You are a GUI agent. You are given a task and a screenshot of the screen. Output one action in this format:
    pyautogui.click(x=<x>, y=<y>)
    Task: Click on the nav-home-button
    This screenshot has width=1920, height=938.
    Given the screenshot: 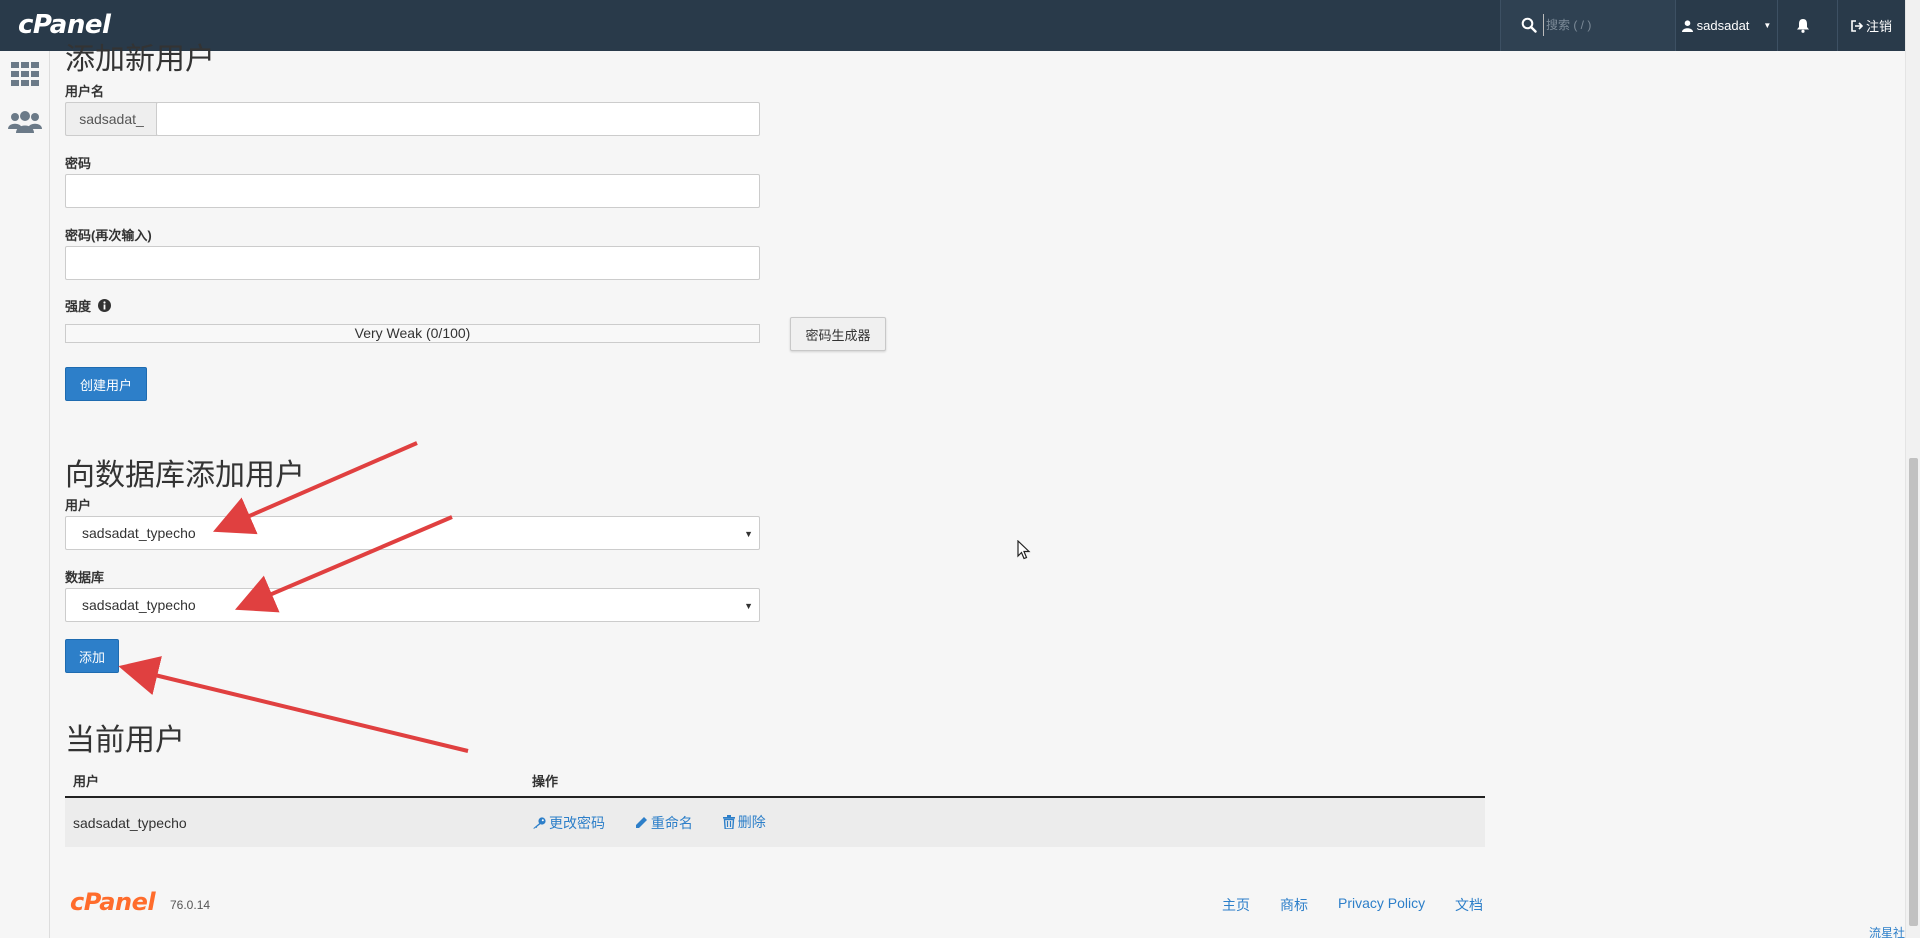 What is the action you would take?
    pyautogui.click(x=25, y=74)
    